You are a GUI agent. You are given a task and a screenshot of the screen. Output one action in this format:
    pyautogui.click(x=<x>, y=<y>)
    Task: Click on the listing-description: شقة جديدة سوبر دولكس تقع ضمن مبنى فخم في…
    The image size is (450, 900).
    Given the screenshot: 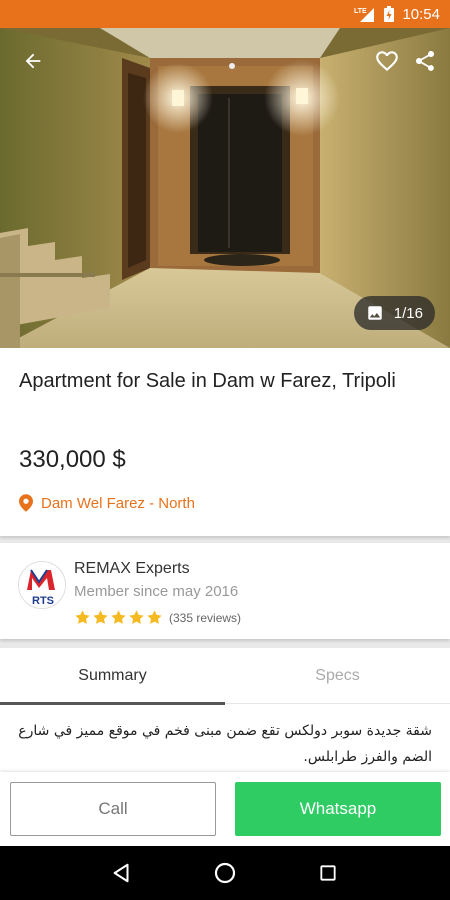 What is the action you would take?
    pyautogui.click(x=225, y=744)
    